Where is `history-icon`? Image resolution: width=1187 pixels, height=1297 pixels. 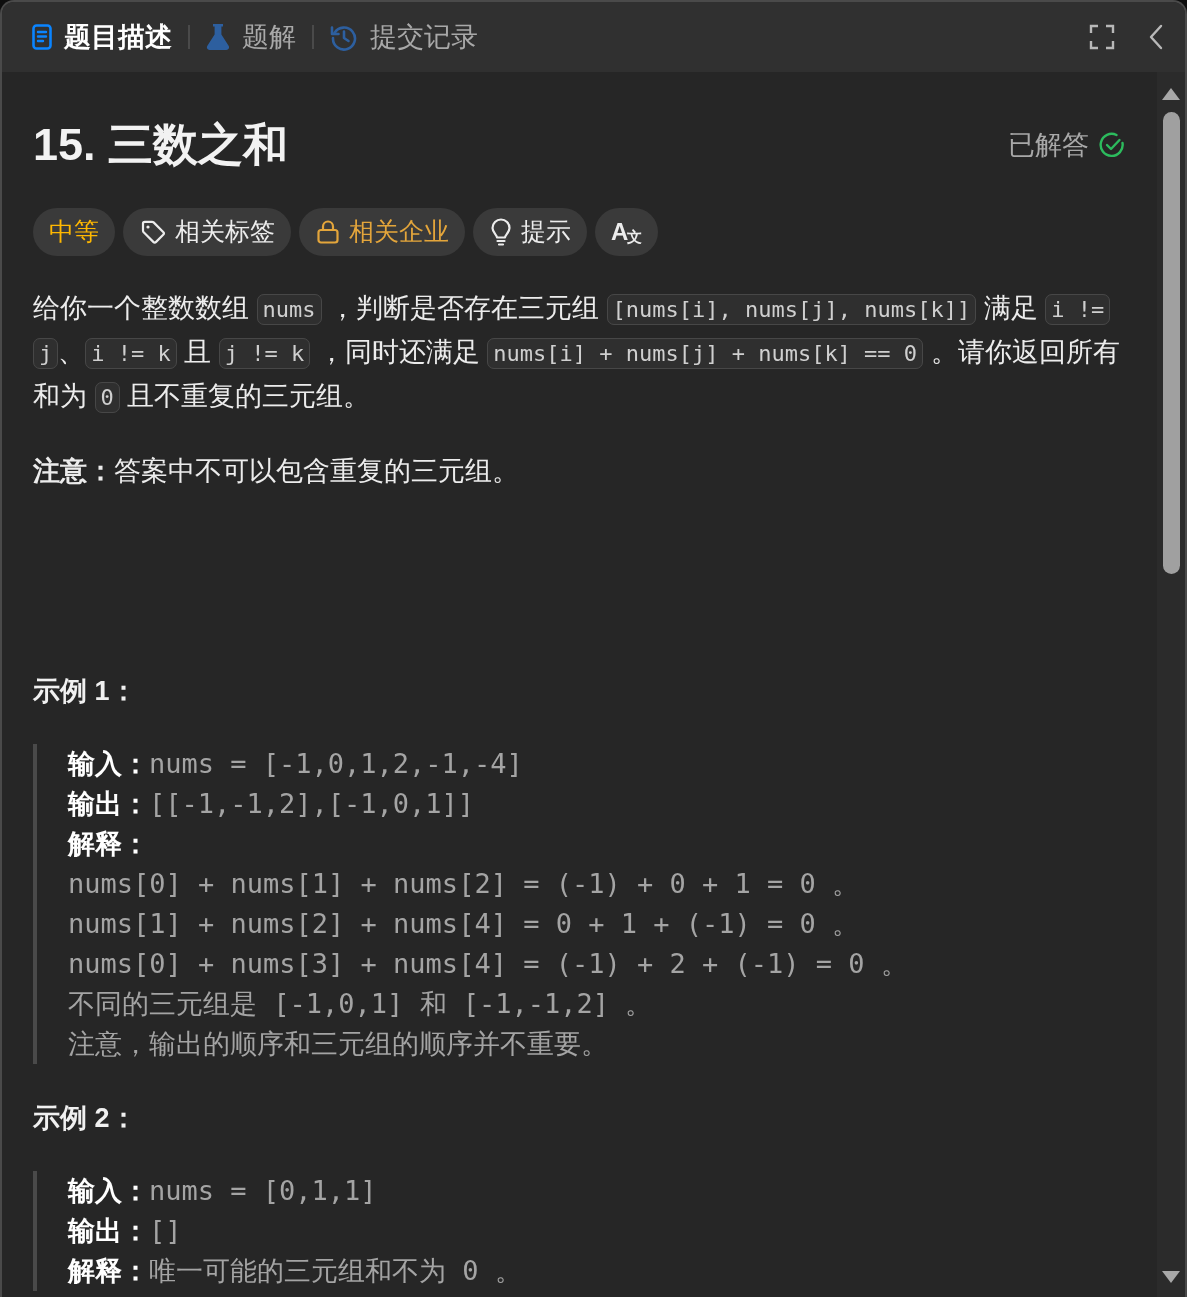 history-icon is located at coordinates (344, 37).